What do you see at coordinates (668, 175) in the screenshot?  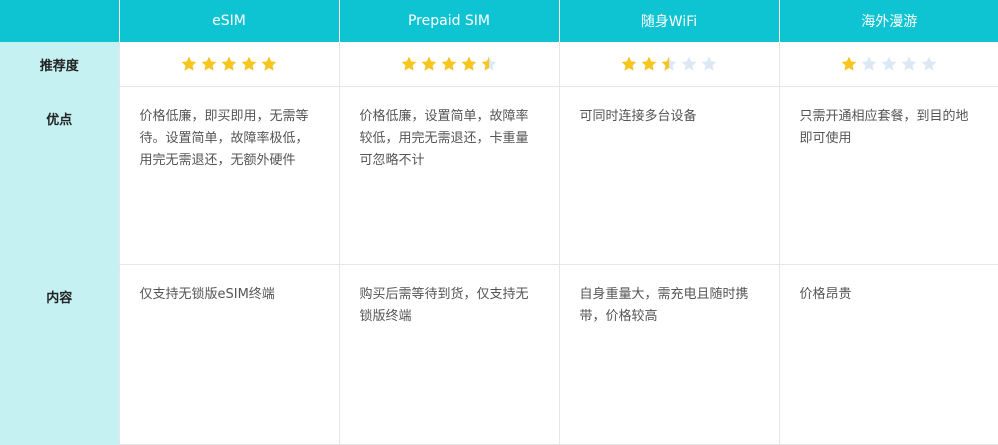 I see `pros-cell-pocket-wifi: 可同时连接多台设备` at bounding box center [668, 175].